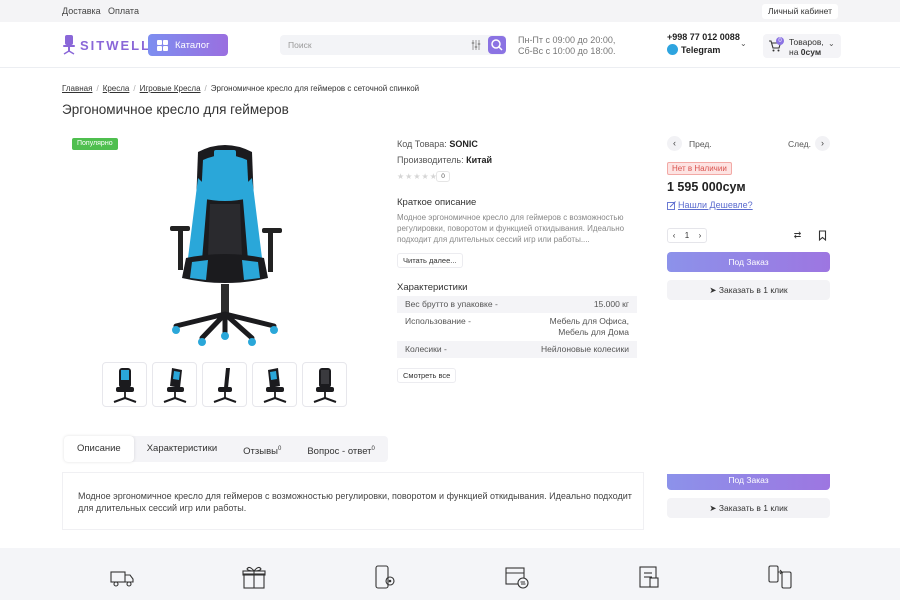 The width and height of the screenshot is (900, 600). Describe the element at coordinates (450, 574) in the screenshot. I see `features-strip` at that location.